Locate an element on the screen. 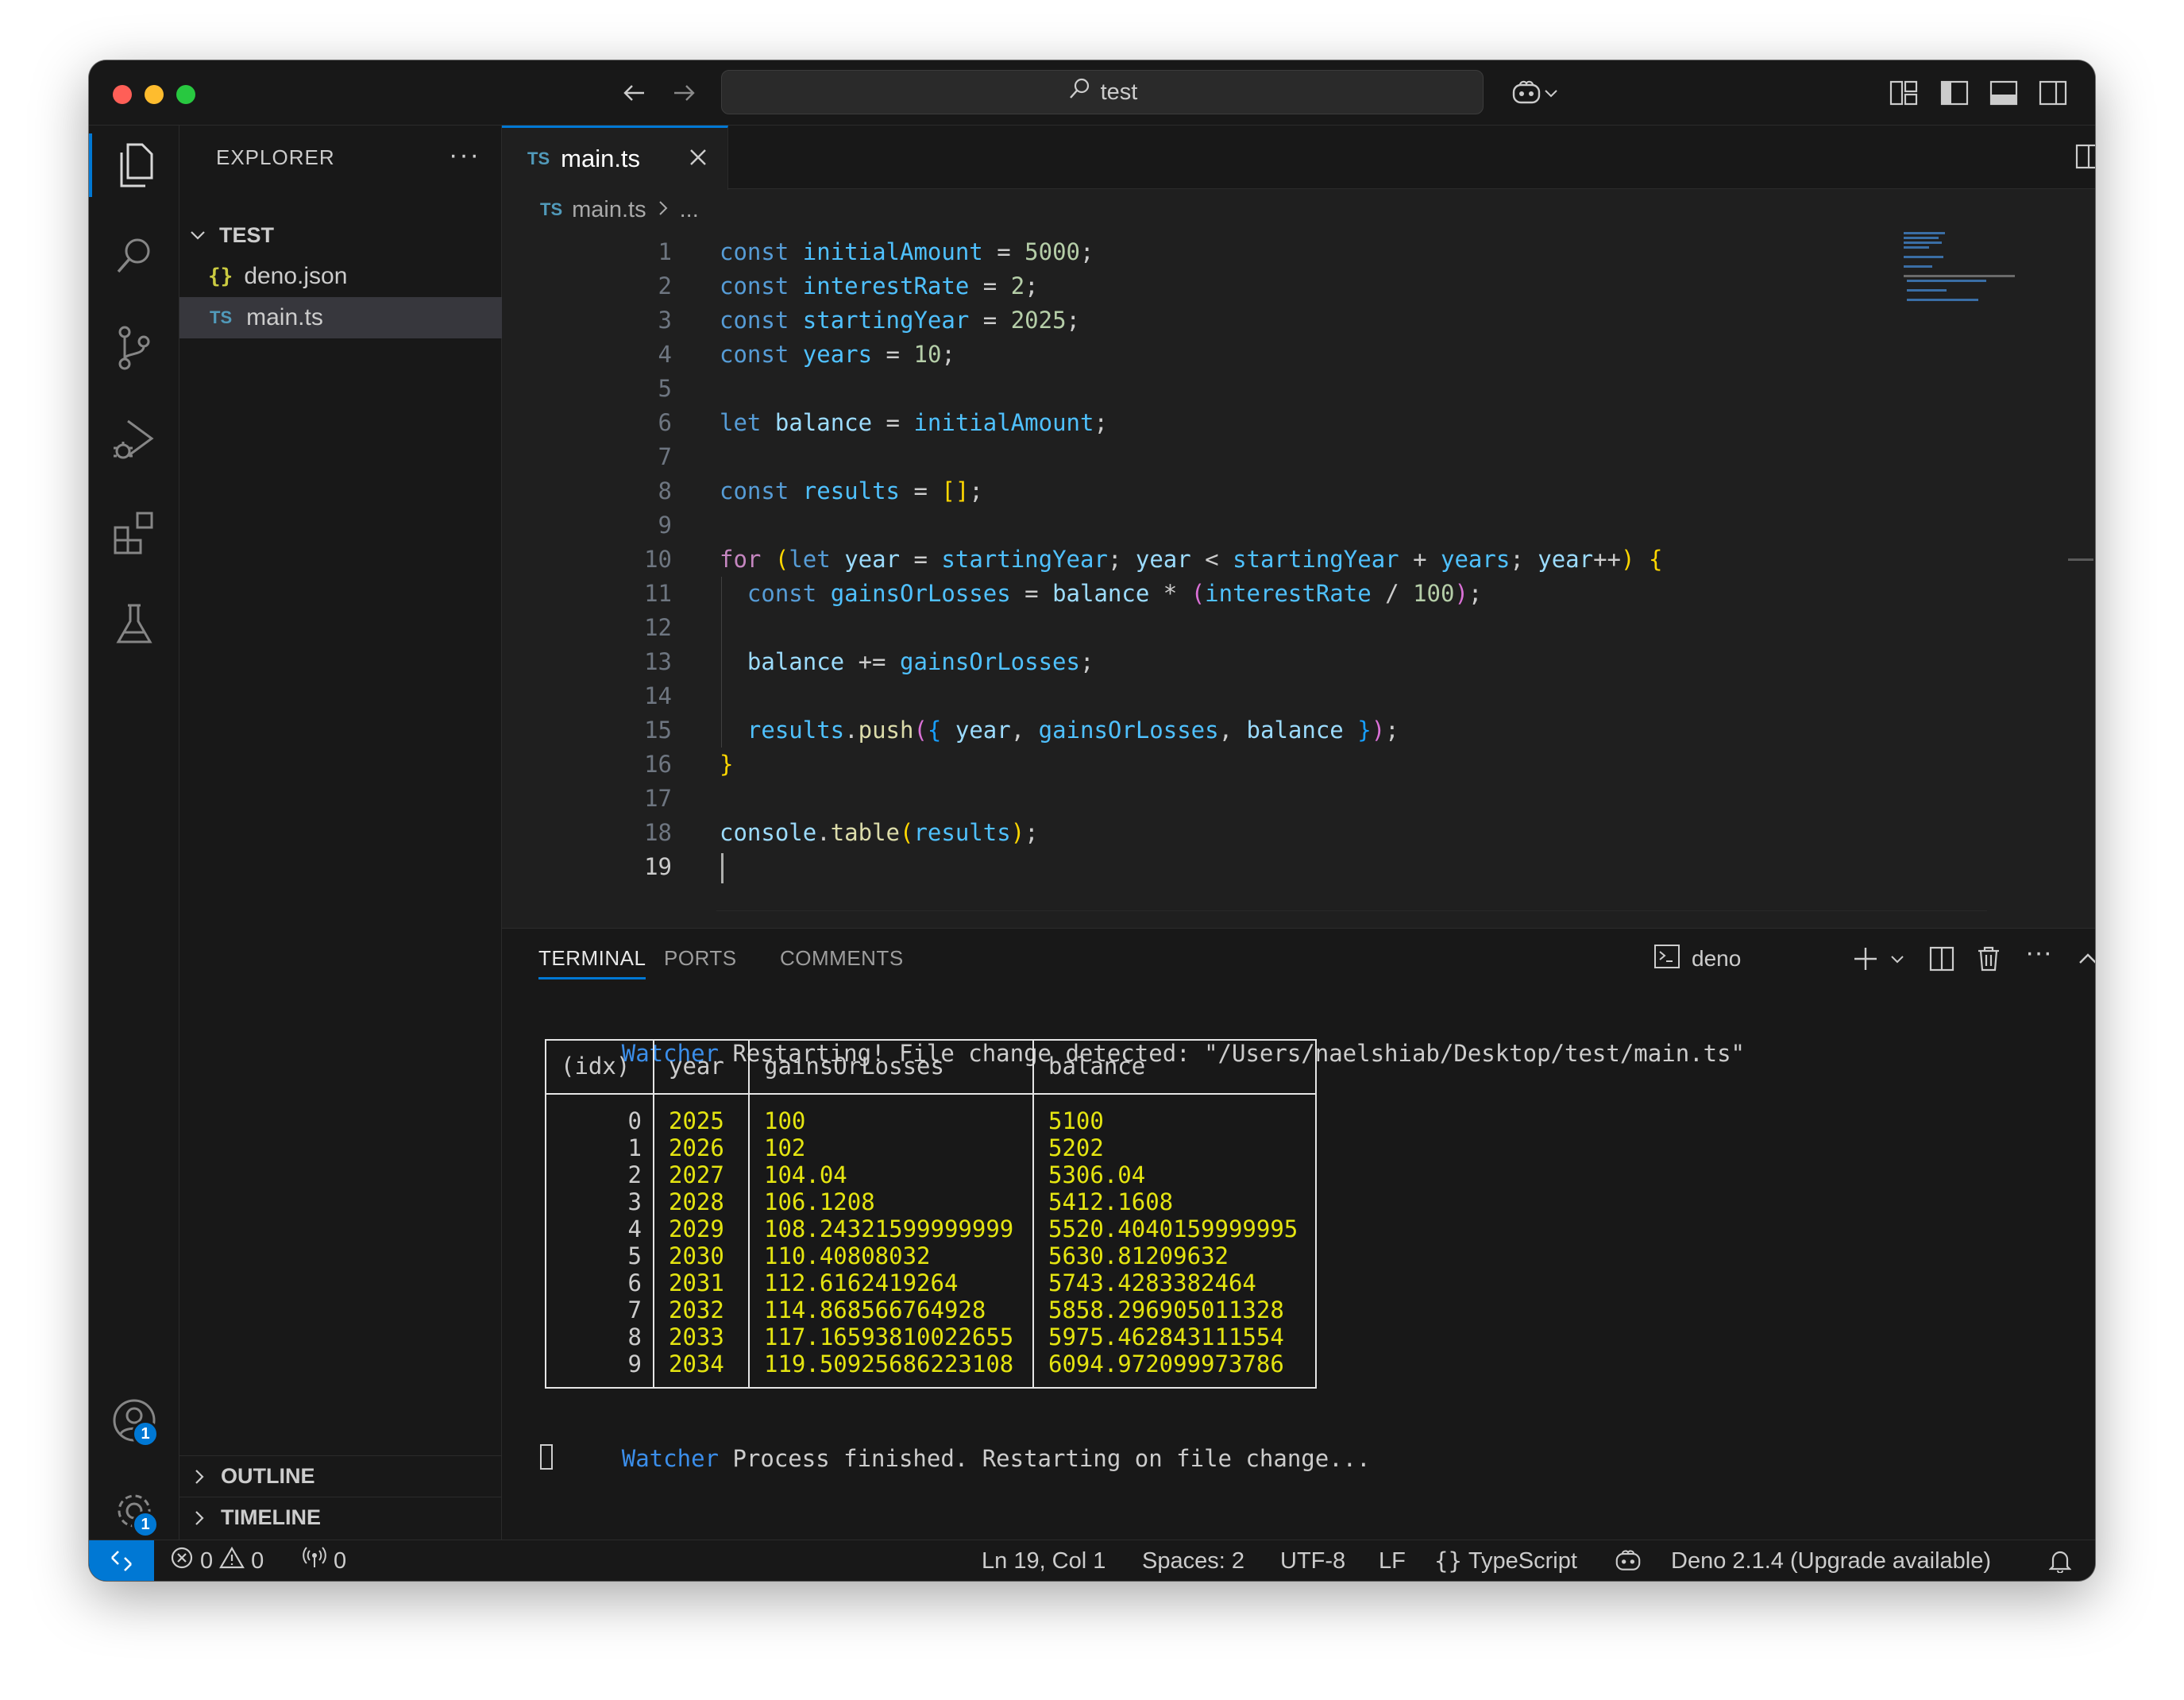  toggle-primary-sidebar-icon is located at coordinates (1955, 93).